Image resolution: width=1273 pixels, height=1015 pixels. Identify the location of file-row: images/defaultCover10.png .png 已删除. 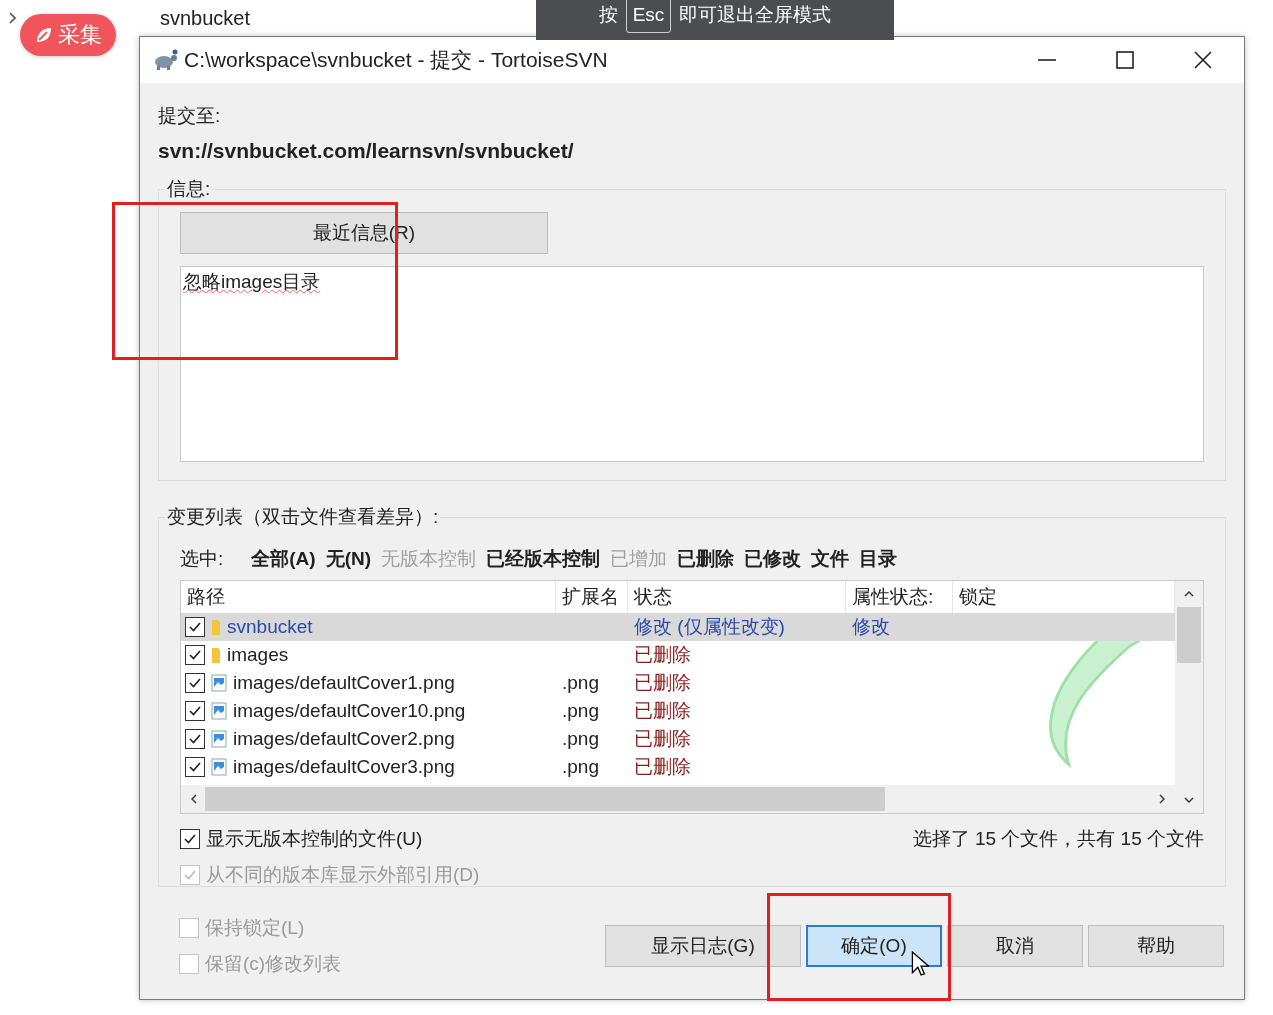
(678, 711).